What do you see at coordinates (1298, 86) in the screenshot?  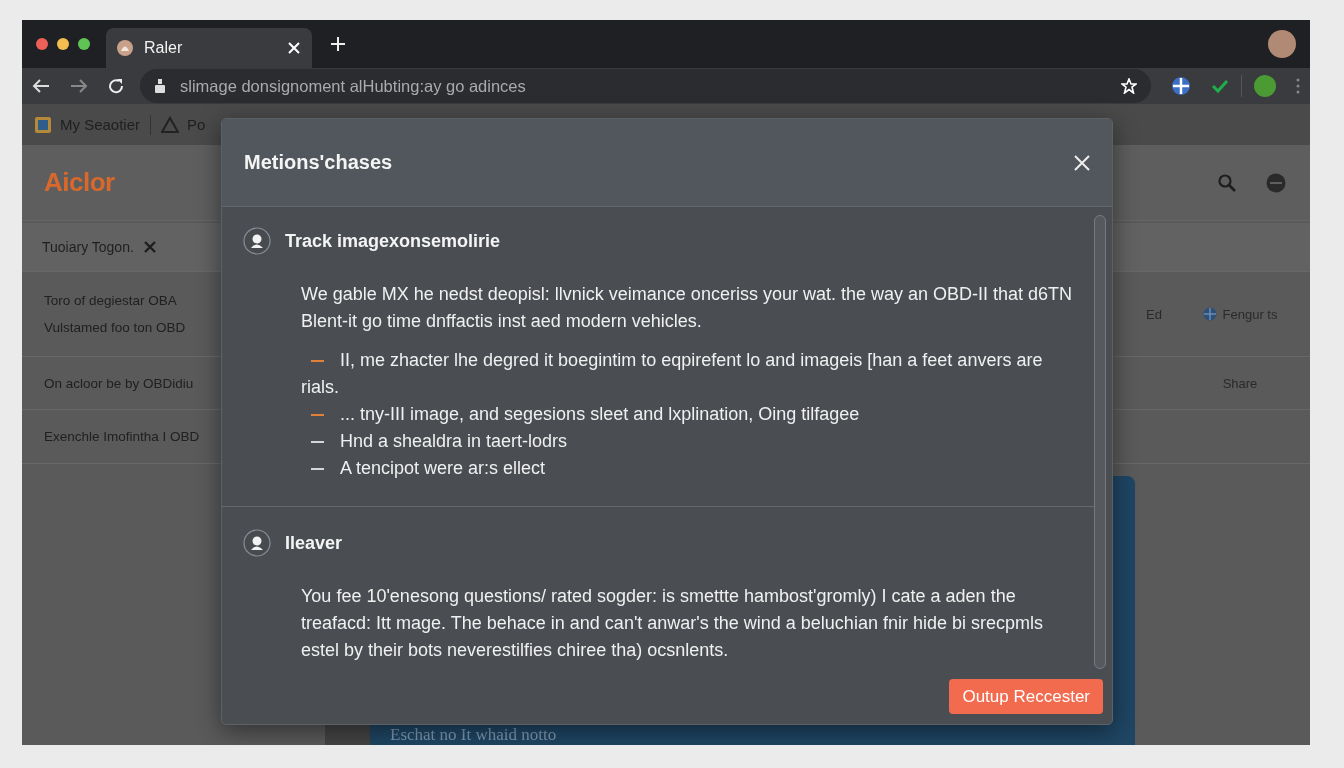 I see `menu-icon` at bounding box center [1298, 86].